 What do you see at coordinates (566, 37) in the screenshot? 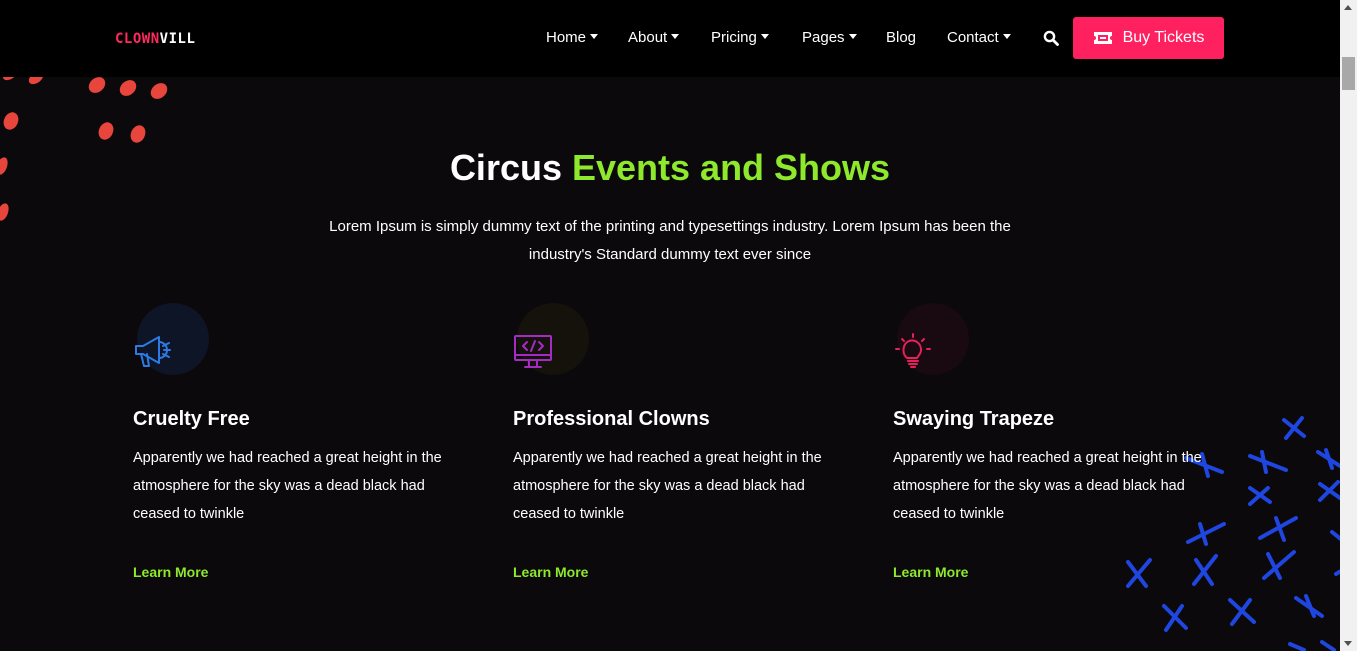
I see `nav-label: Home` at bounding box center [566, 37].